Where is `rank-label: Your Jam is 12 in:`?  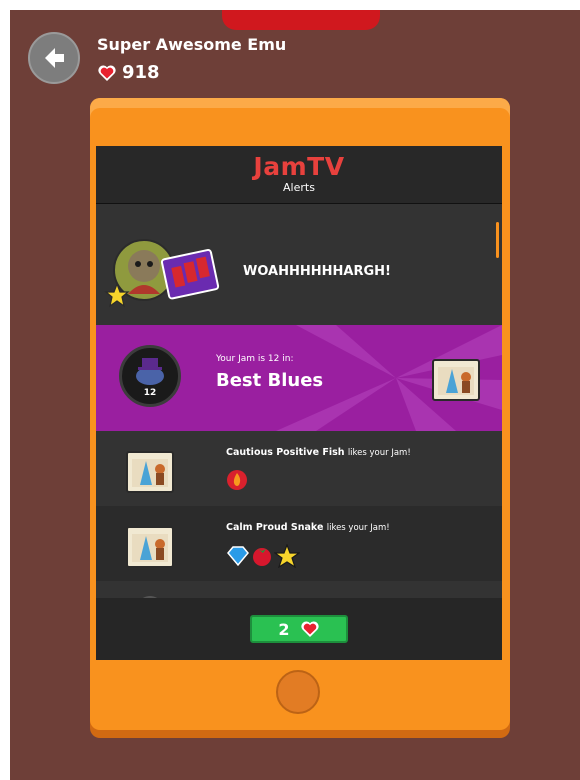
rank-label: Your Jam is 12 in: is located at coordinates (255, 359).